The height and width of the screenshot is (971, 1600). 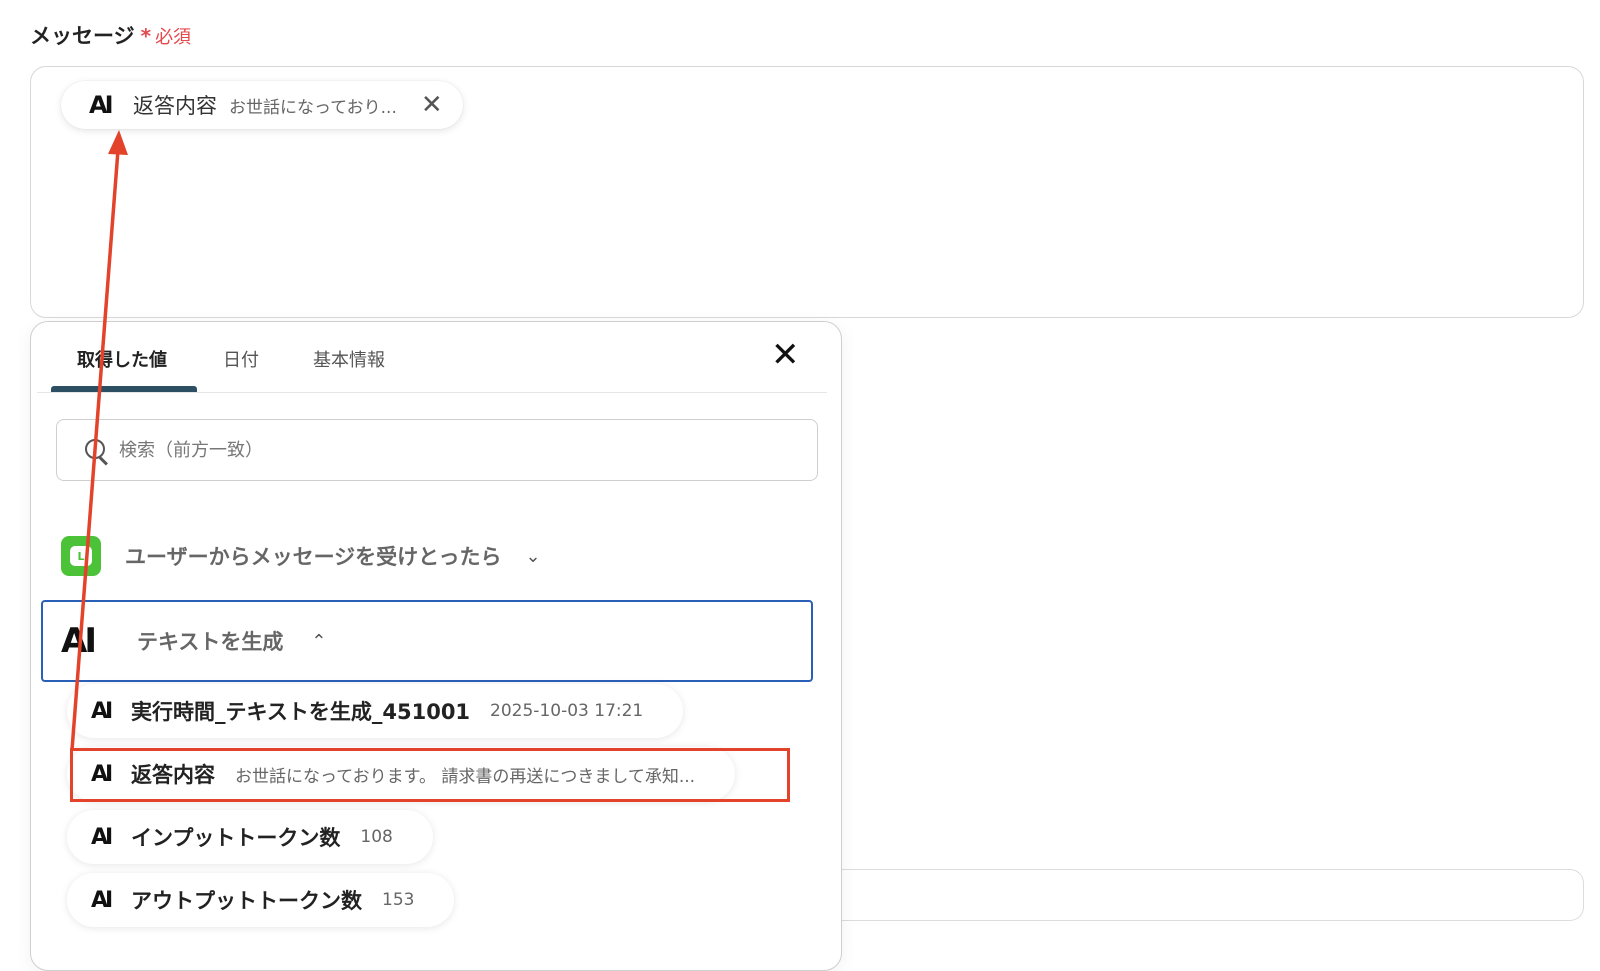 What do you see at coordinates (319, 641) in the screenshot?
I see `chevron-up-icon: ⌃` at bounding box center [319, 641].